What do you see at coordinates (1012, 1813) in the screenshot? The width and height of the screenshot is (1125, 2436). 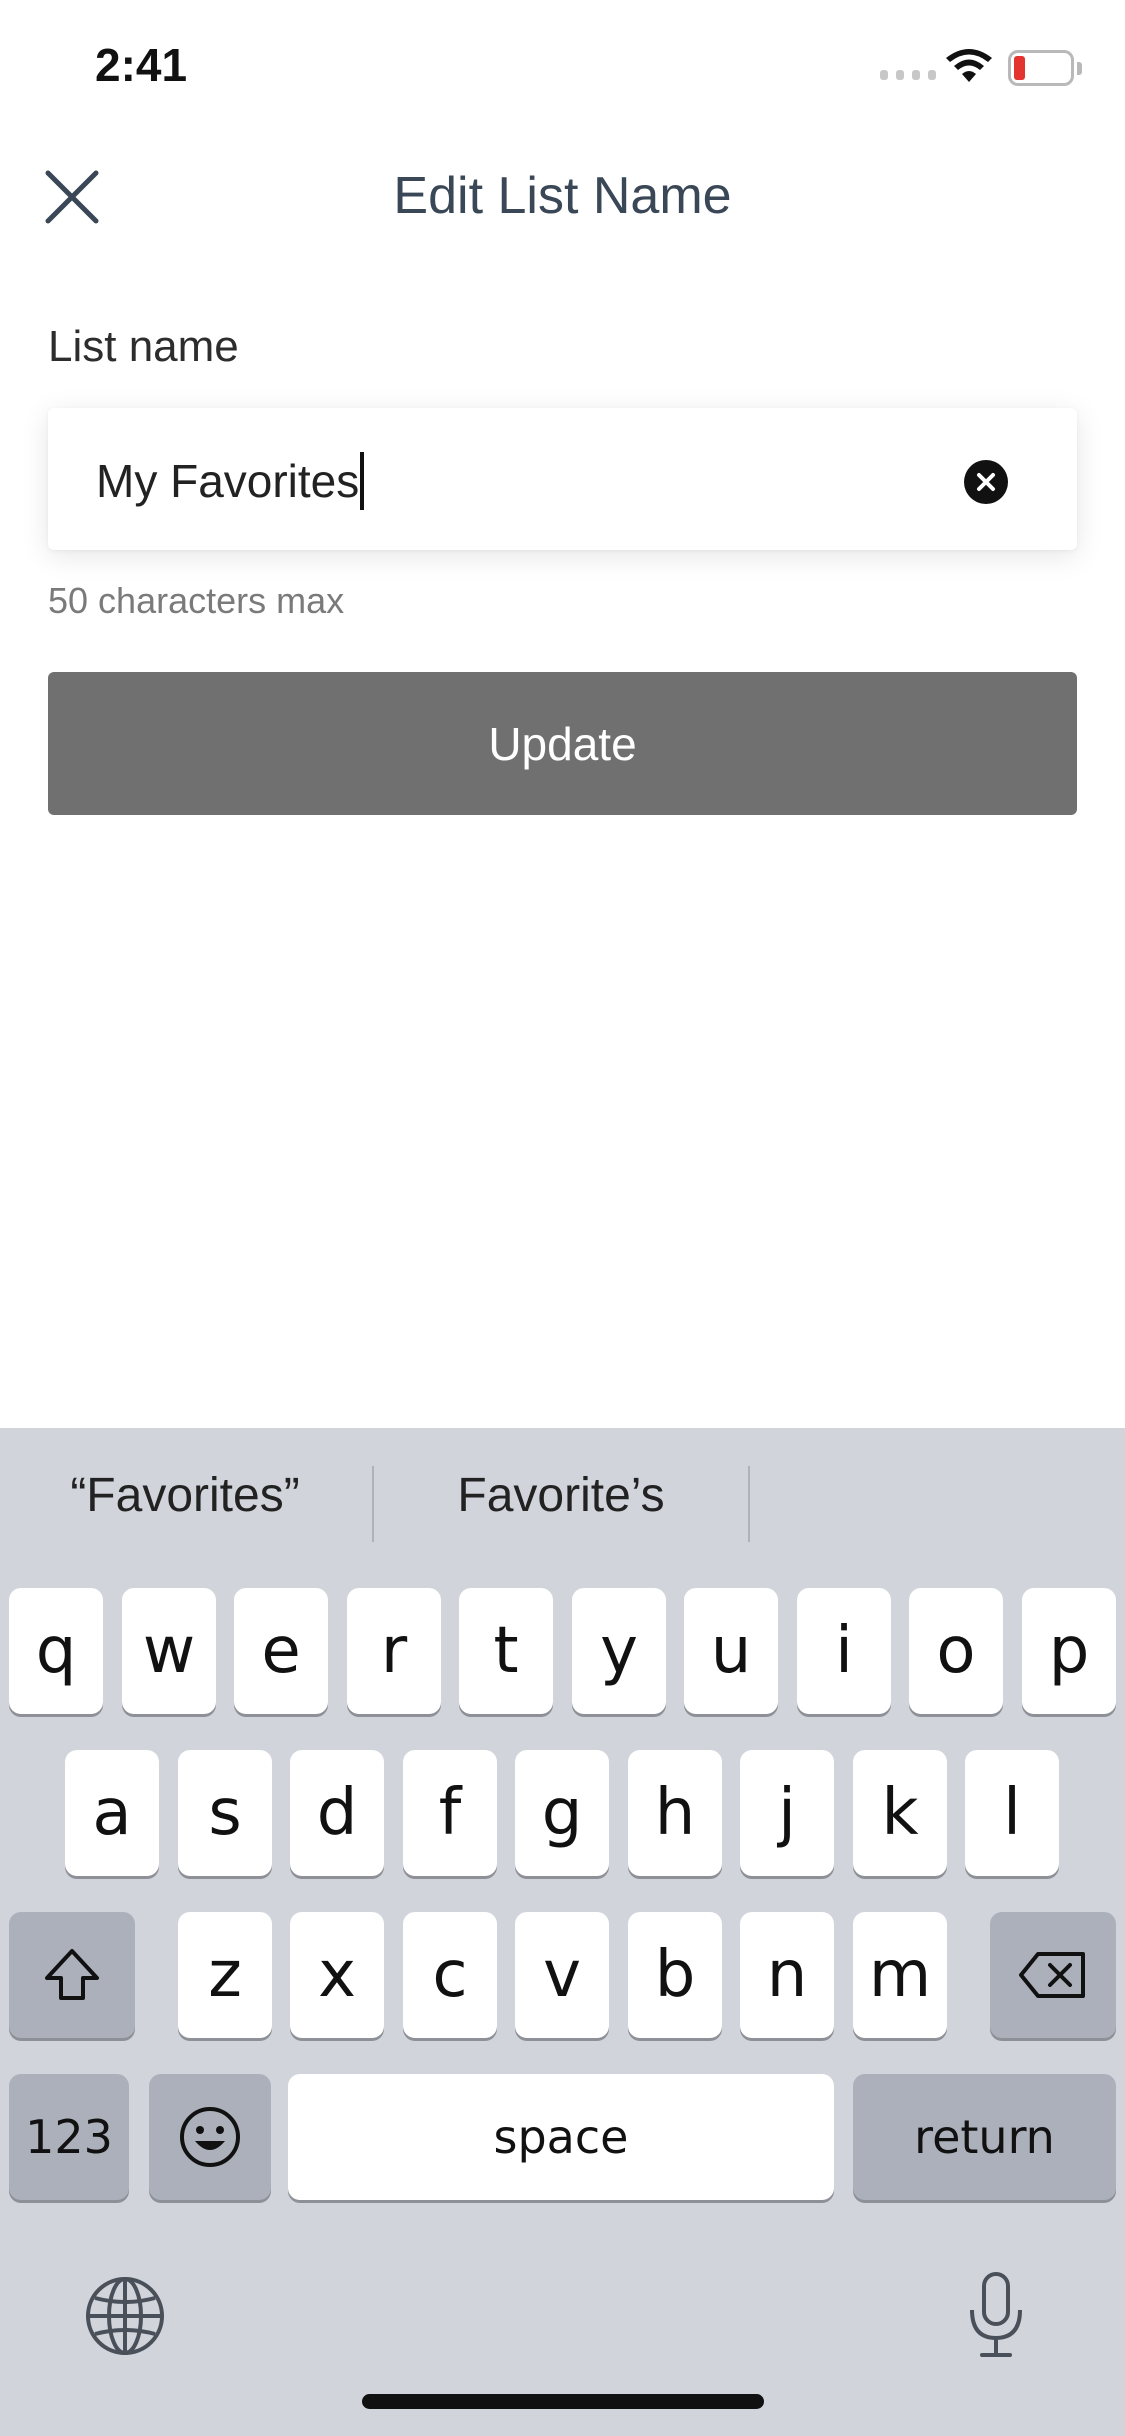 I see `key-l: l` at bounding box center [1012, 1813].